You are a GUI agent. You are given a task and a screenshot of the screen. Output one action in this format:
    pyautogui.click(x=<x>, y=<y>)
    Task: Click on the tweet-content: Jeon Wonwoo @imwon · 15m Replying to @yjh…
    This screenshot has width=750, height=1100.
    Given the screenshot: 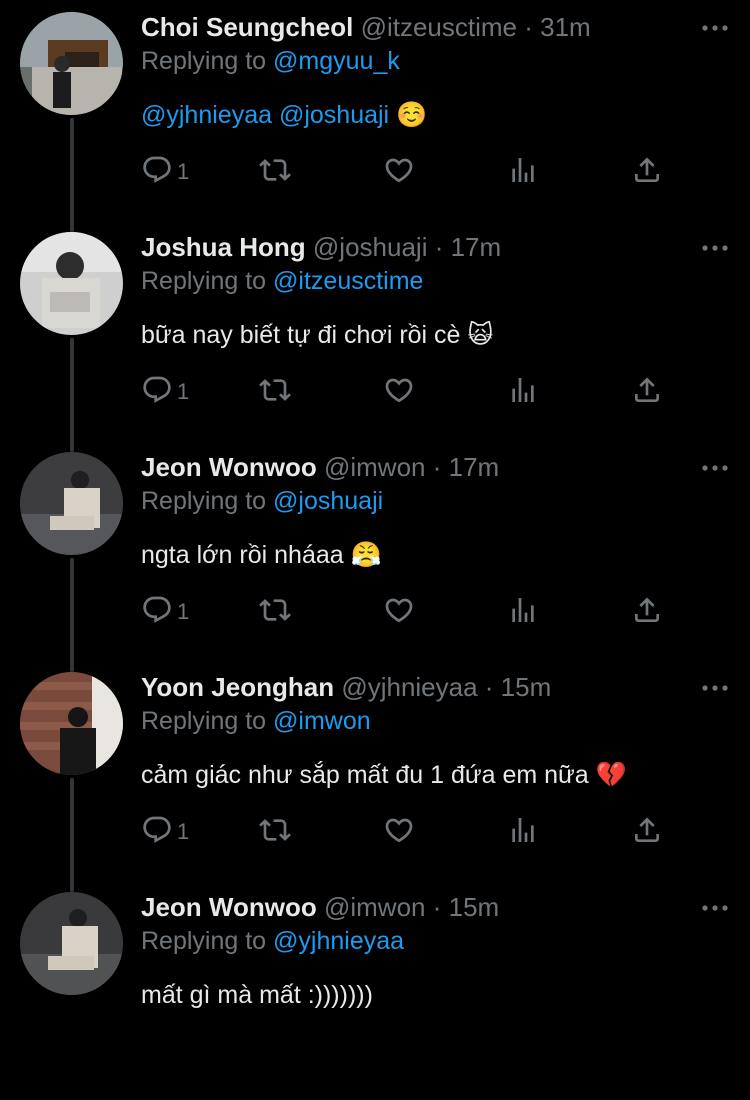 What is the action you would take?
    pyautogui.click(x=435, y=951)
    